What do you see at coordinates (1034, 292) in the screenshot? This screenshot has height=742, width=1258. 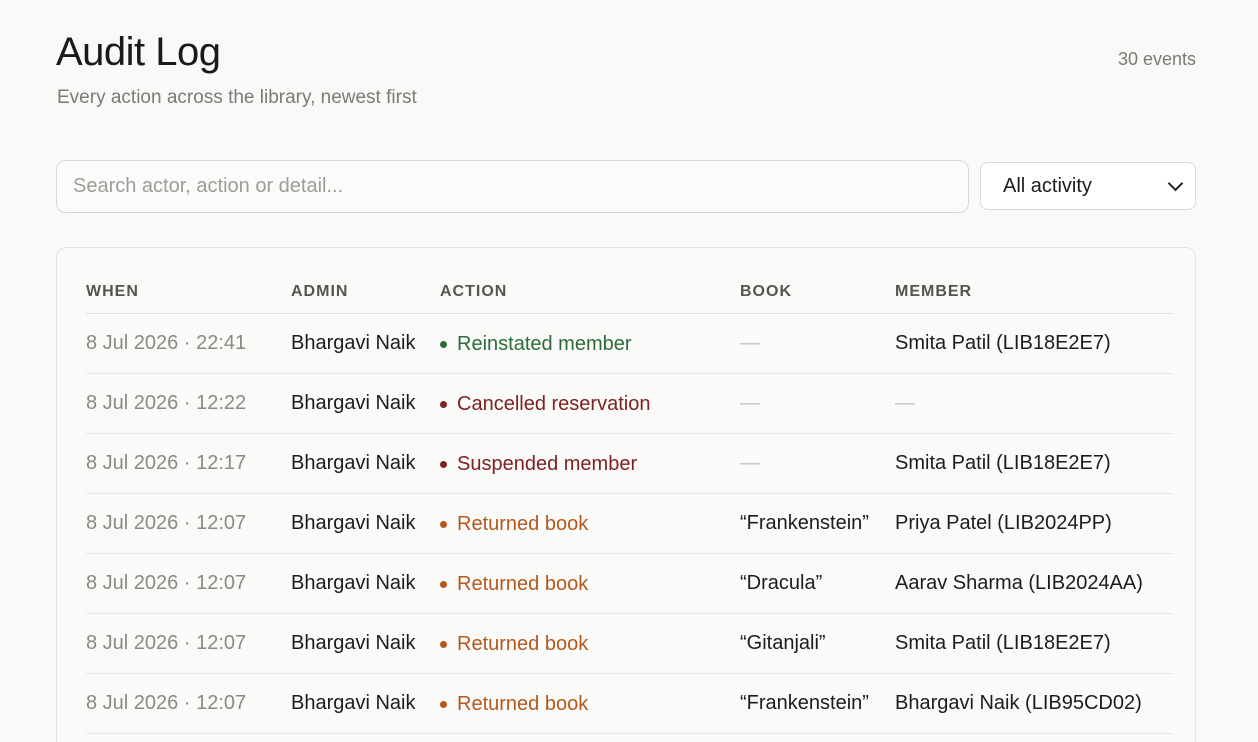 I see `column-header-member: MEMBER` at bounding box center [1034, 292].